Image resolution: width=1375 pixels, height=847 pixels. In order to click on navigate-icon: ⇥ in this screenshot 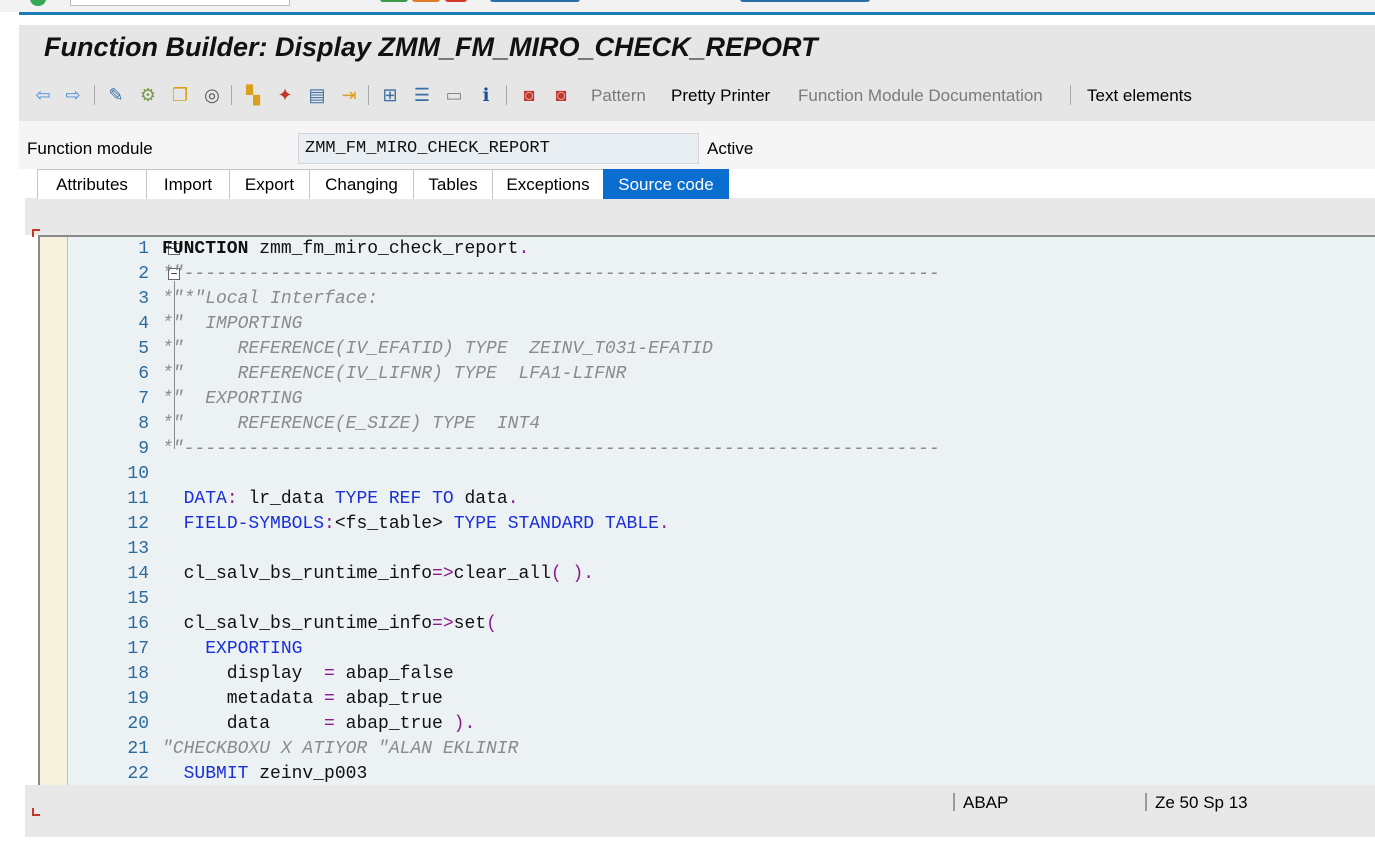, I will do `click(349, 95)`.